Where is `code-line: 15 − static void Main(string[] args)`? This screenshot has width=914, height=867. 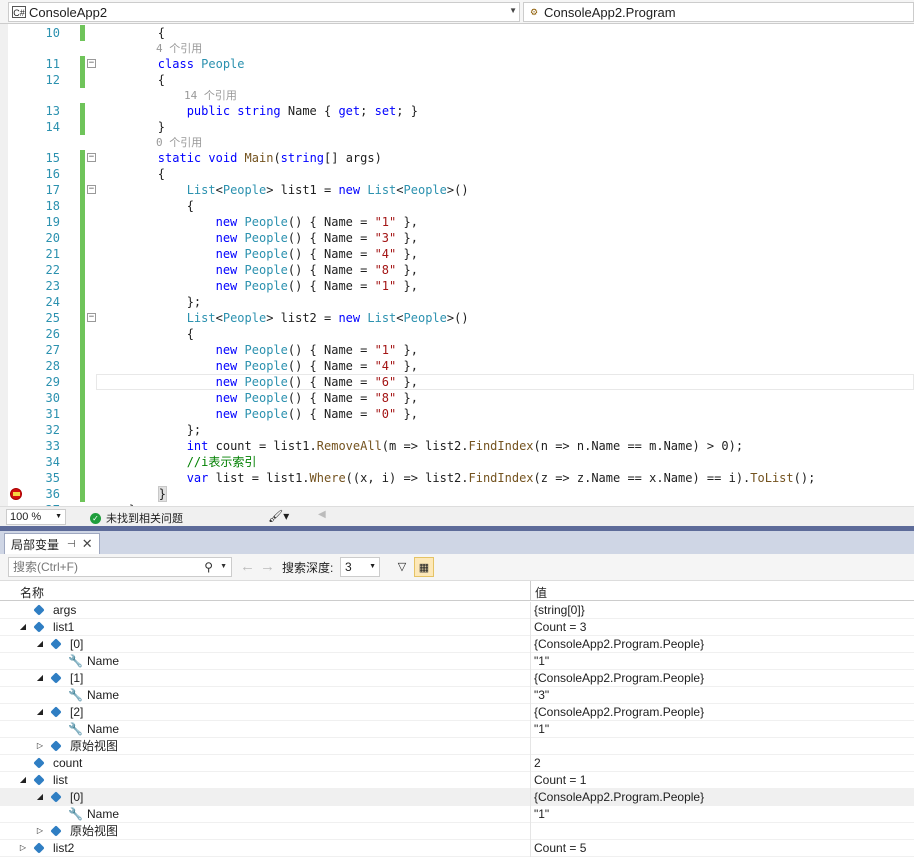 code-line: 15 − static void Main(string[] args) is located at coordinates (457, 158).